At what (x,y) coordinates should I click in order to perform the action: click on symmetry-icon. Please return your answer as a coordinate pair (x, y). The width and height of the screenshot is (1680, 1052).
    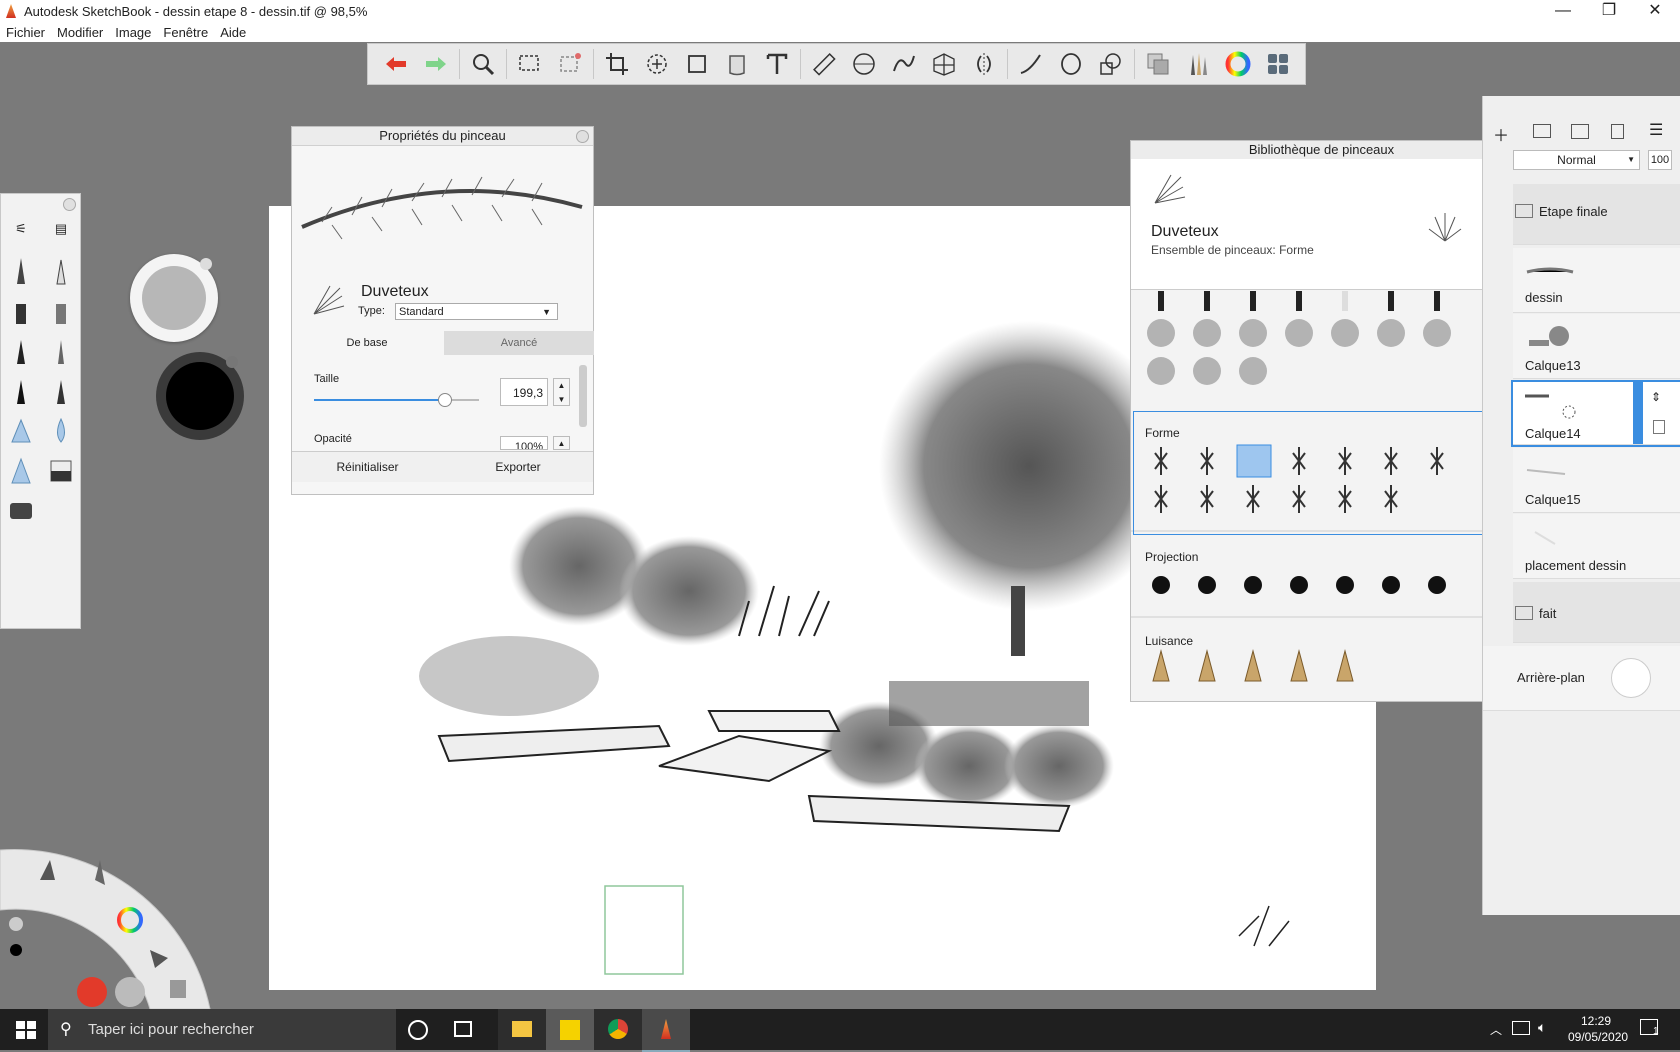
    Looking at the image, I should click on (984, 64).